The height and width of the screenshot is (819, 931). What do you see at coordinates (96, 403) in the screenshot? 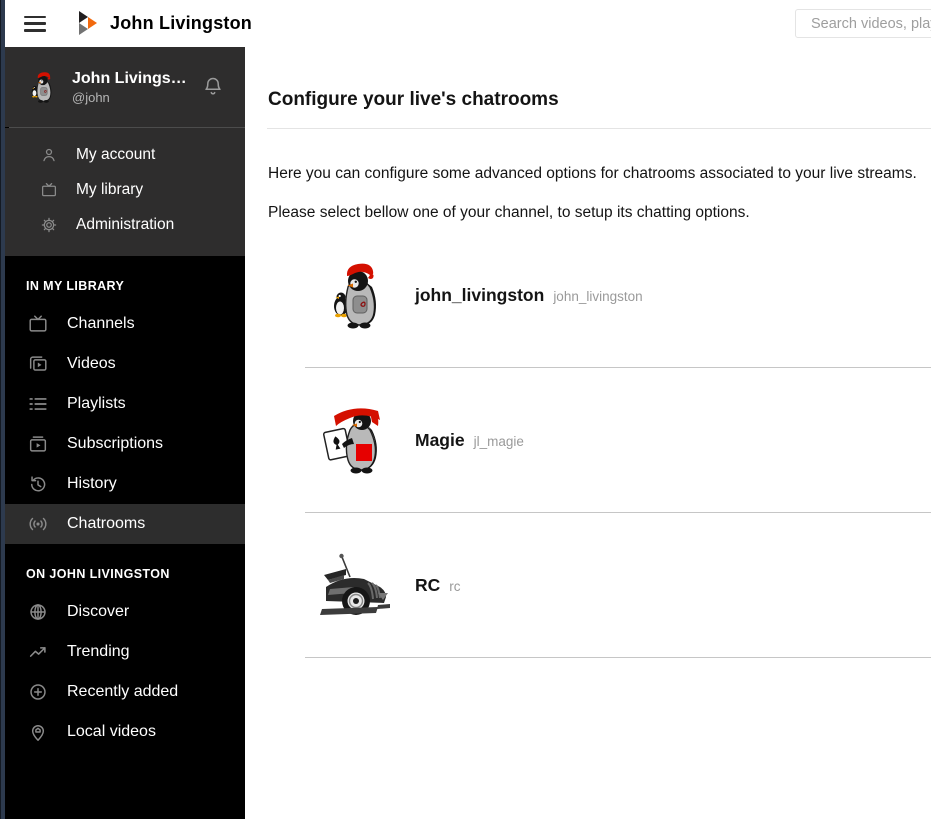
I see `sidebar-item-label: Playlists` at bounding box center [96, 403].